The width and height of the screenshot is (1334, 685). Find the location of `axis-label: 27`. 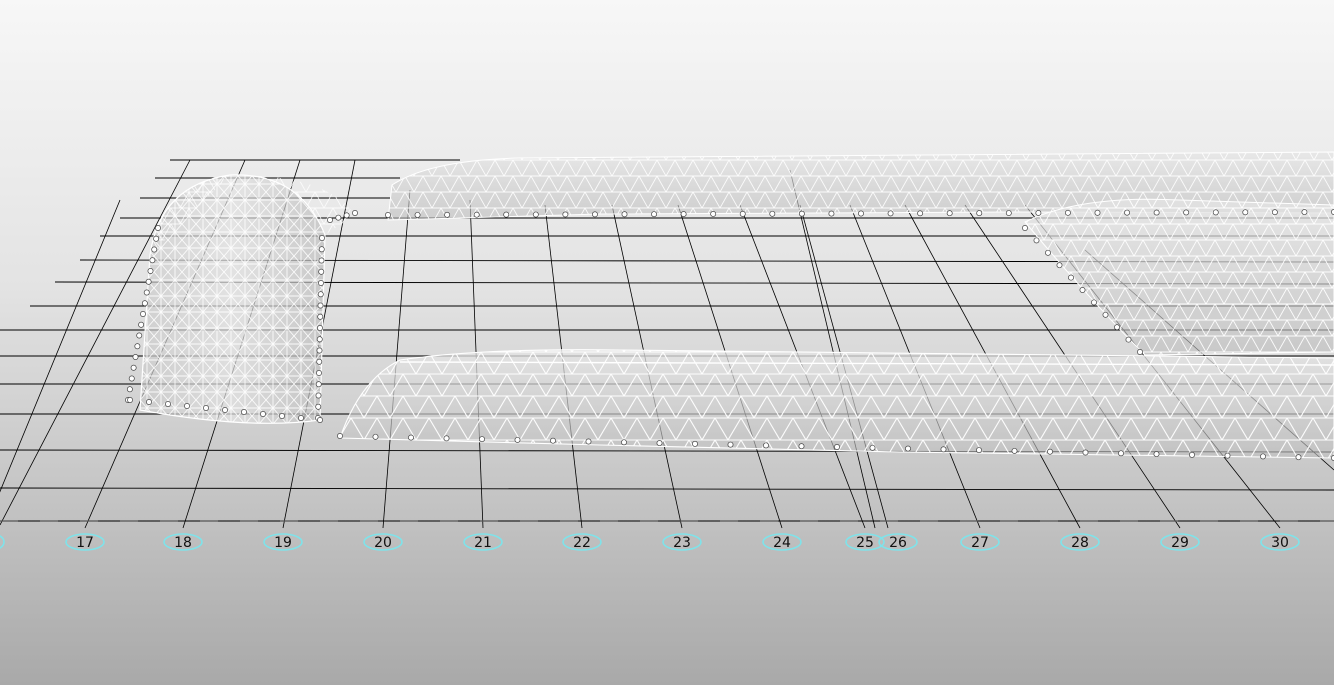

axis-label: 27 is located at coordinates (980, 543).